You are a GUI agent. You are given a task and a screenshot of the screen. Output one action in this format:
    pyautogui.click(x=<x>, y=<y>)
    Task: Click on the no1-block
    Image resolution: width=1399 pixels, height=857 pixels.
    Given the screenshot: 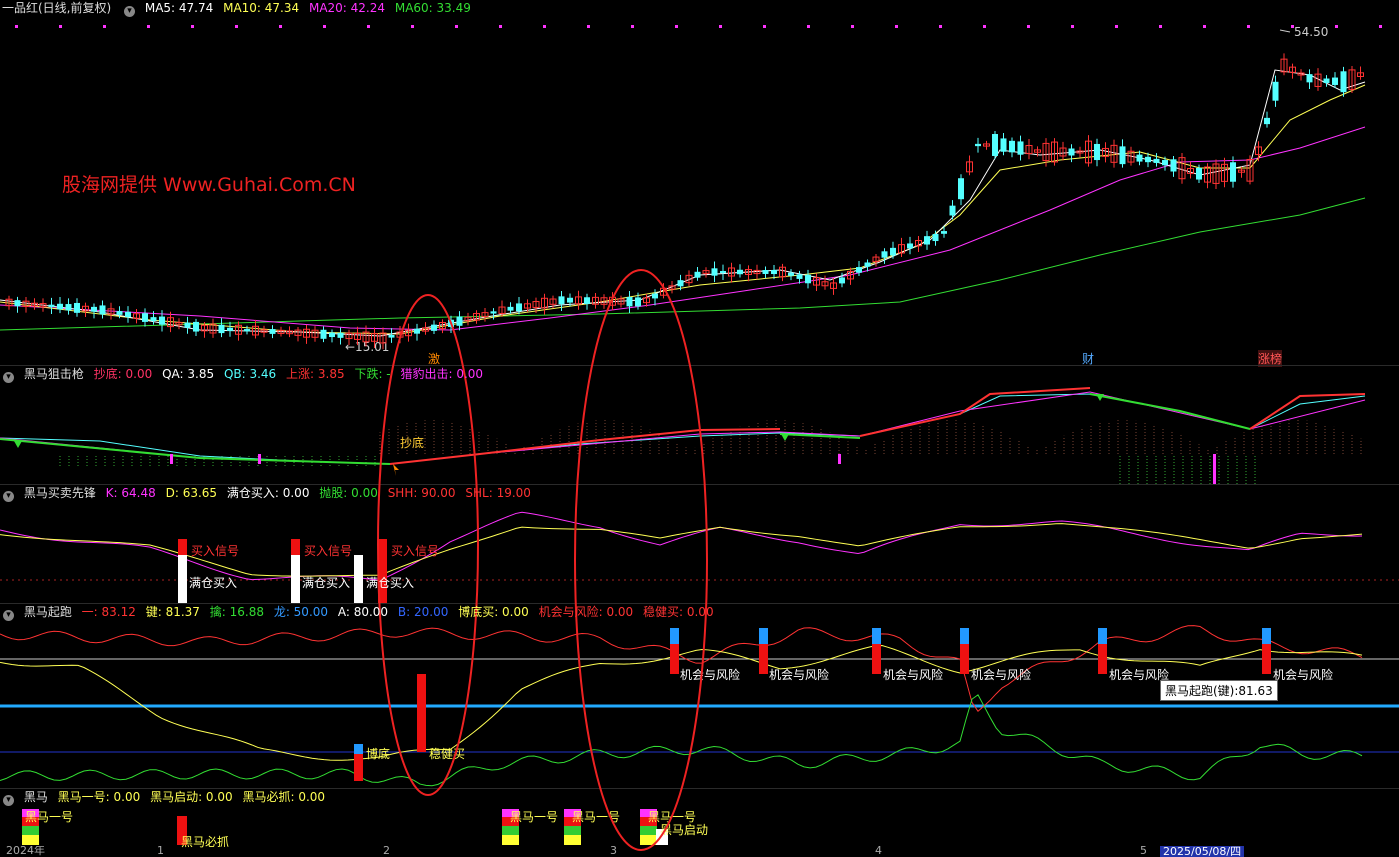 What is the action you would take?
    pyautogui.click(x=572, y=840)
    